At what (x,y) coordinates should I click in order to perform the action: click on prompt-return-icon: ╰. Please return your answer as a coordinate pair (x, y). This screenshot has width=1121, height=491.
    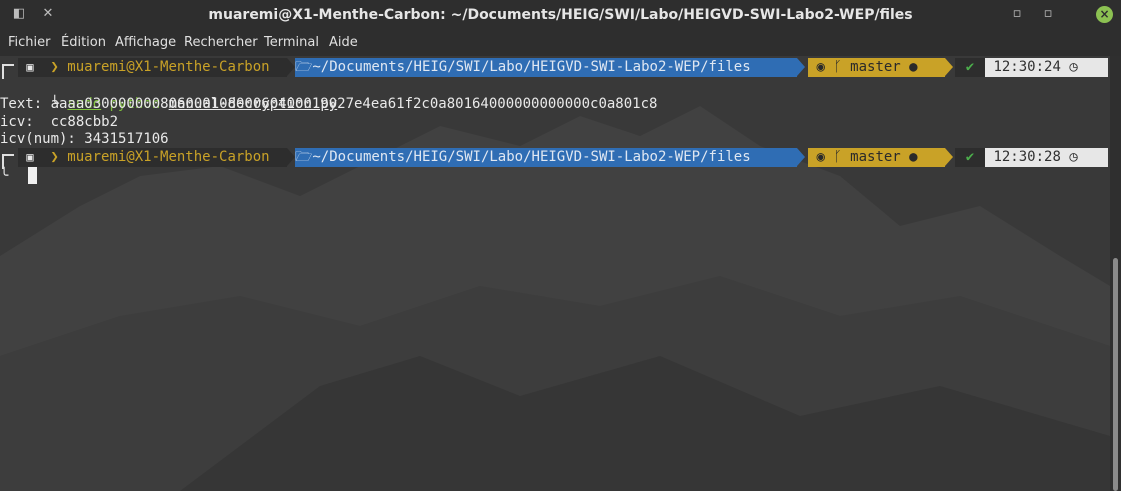
    Looking at the image, I should click on (4, 176).